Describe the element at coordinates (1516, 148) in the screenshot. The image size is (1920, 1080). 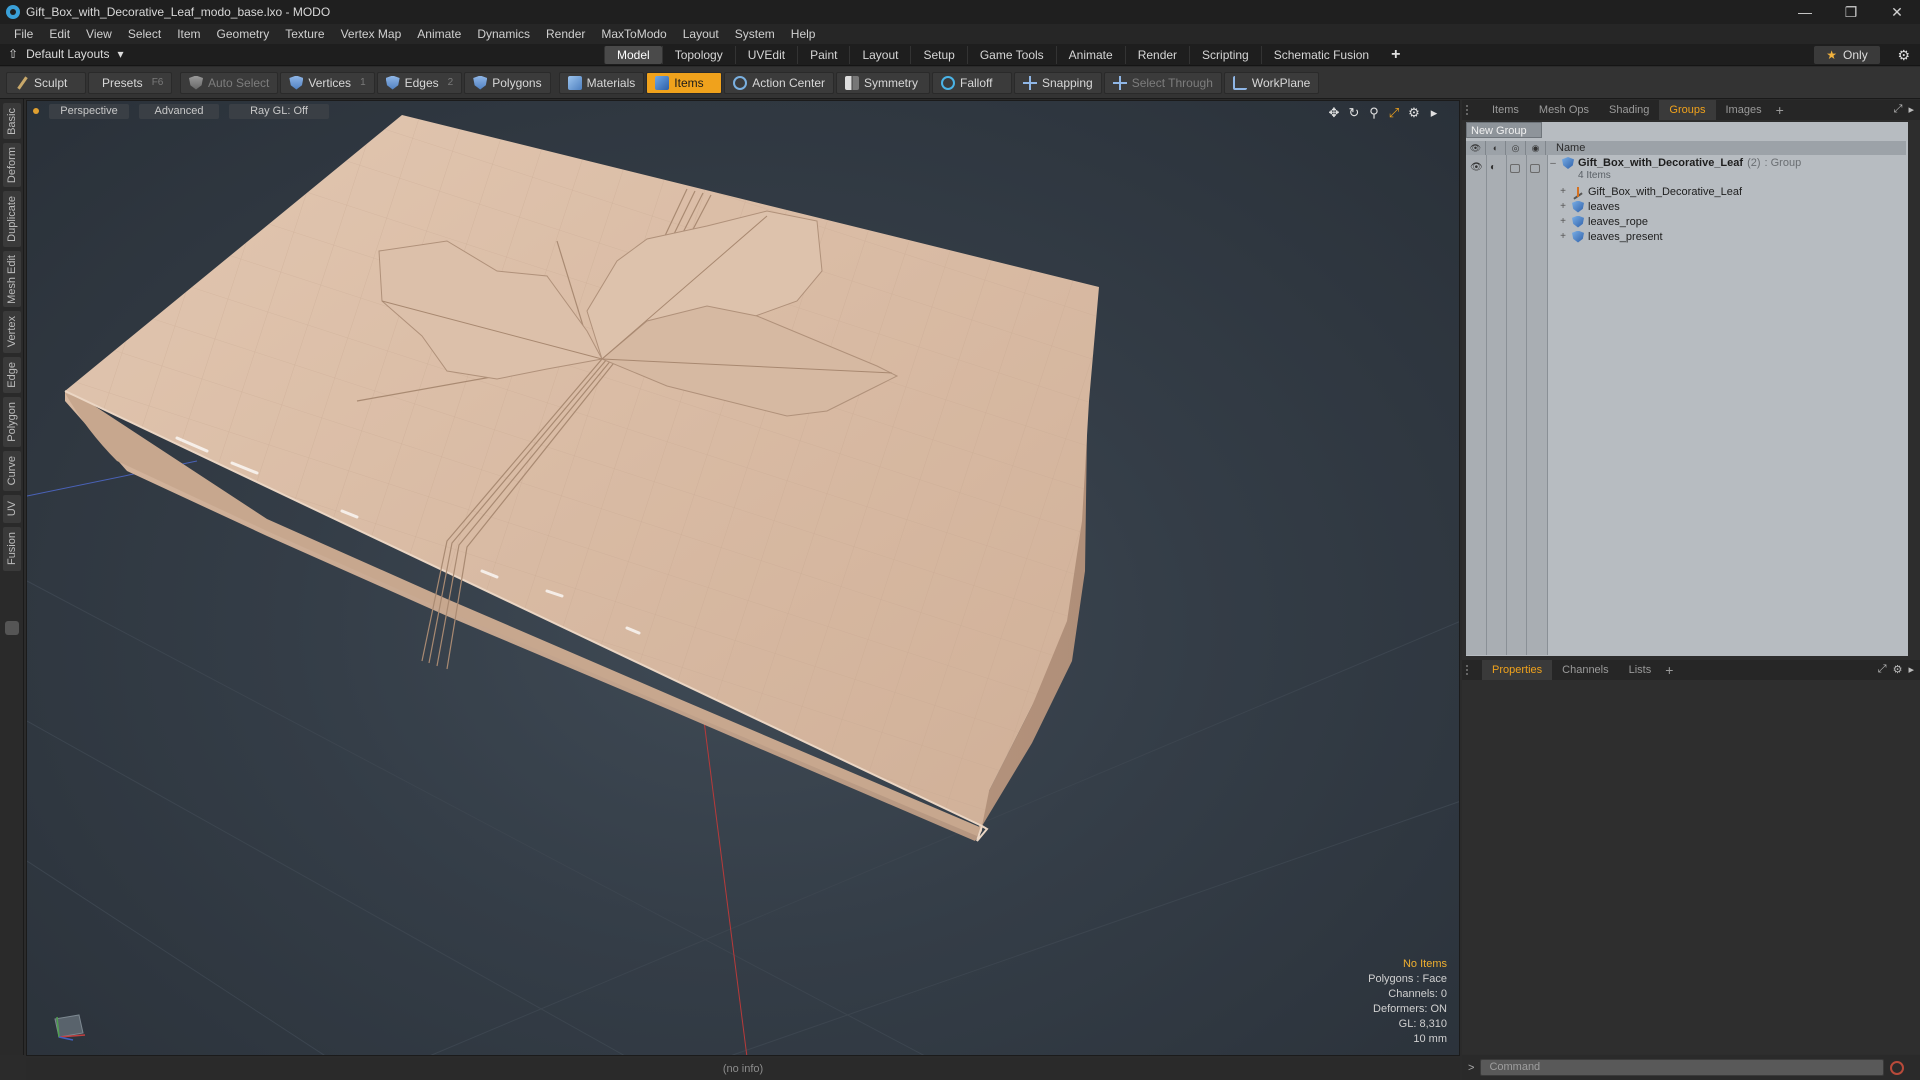
I see `lock-column-icon: ◎` at that location.